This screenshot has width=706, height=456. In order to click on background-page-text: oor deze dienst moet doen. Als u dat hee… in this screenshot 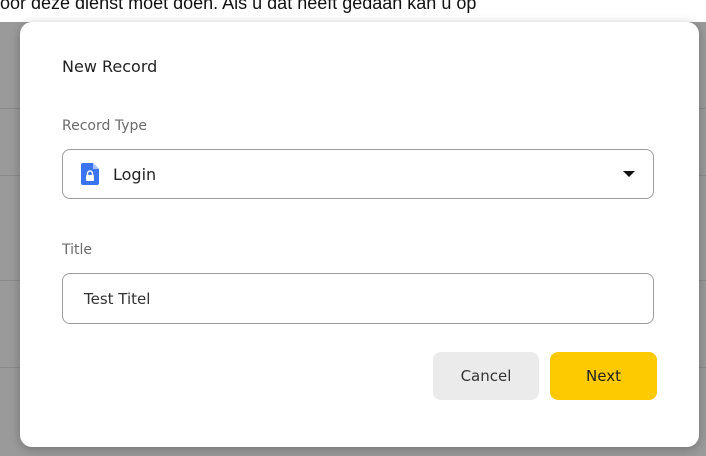, I will do `click(353, 11)`.